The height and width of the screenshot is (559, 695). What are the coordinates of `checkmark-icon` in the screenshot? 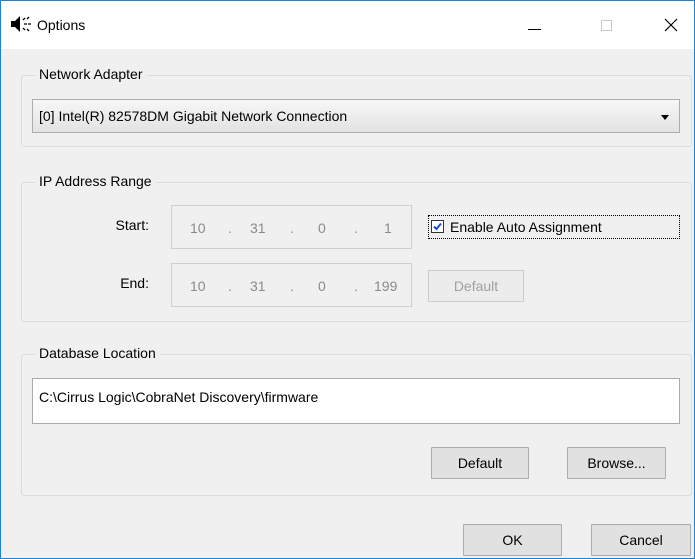 It's located at (437, 226).